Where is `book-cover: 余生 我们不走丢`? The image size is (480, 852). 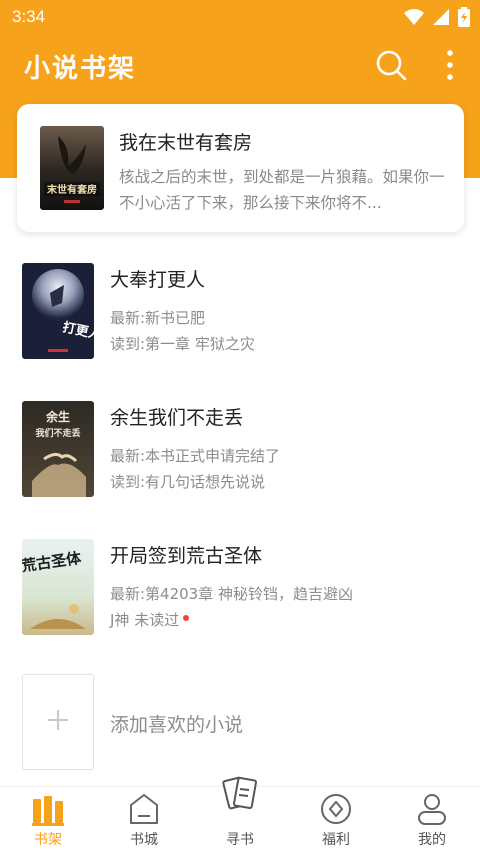
book-cover: 余生 我们不走丢 is located at coordinates (58, 449).